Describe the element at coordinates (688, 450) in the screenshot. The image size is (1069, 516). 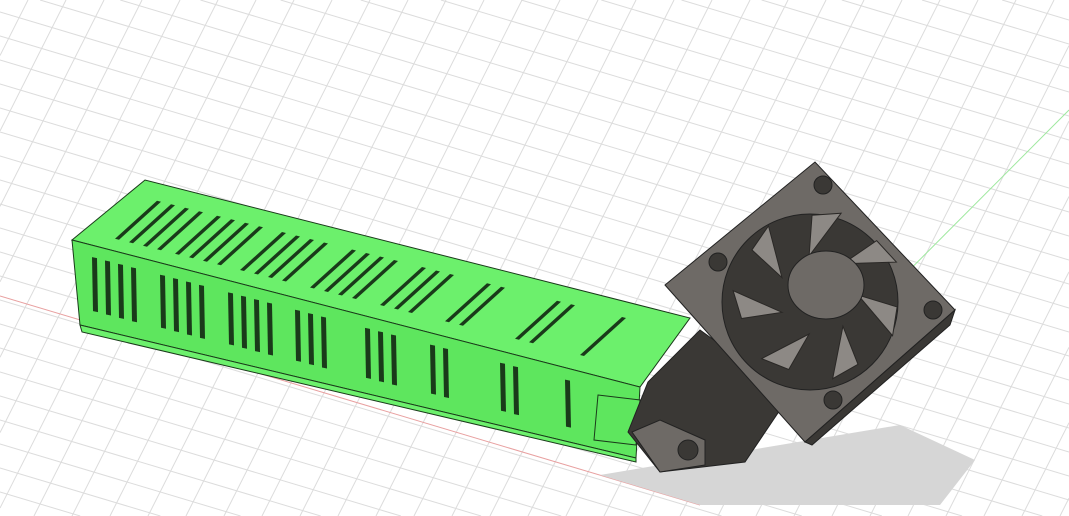
I see `screw-hole` at that location.